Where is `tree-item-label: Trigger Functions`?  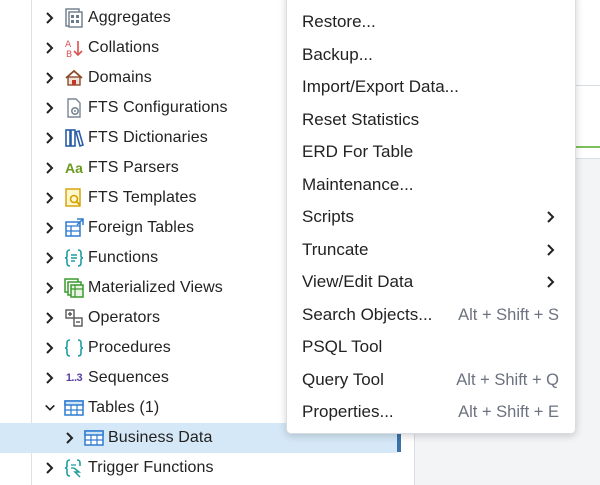
tree-item-label: Trigger Functions is located at coordinates (151, 467).